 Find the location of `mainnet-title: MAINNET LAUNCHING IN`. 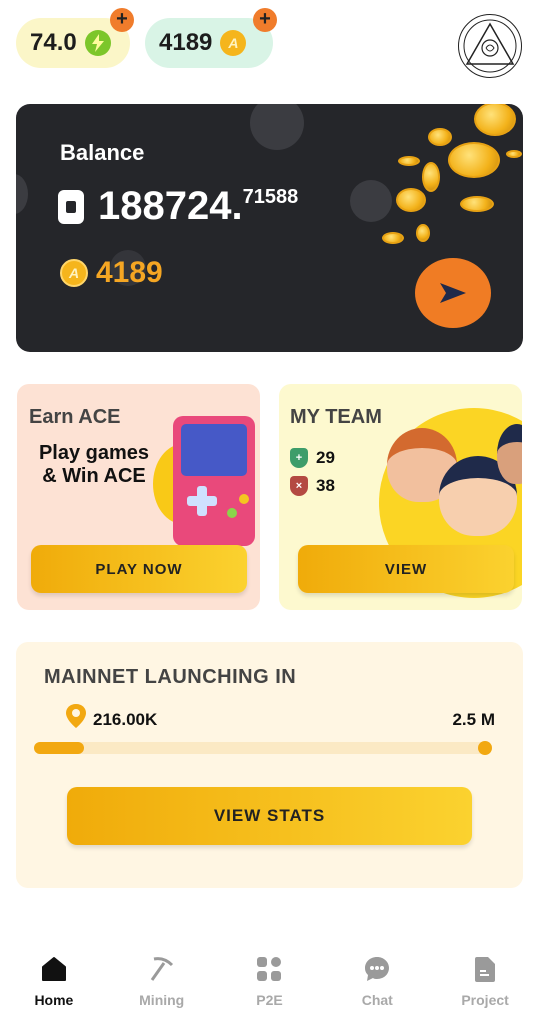

mainnet-title: MAINNET LAUNCHING IN is located at coordinates (170, 677).